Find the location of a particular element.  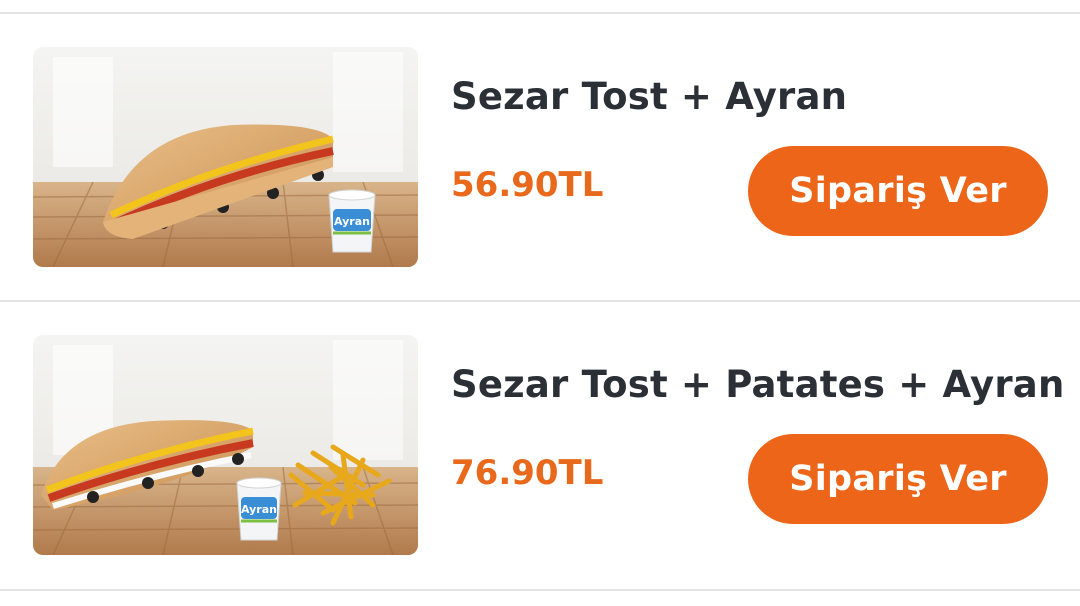

product-title: Sezar Tost + Ayran is located at coordinates (649, 96).